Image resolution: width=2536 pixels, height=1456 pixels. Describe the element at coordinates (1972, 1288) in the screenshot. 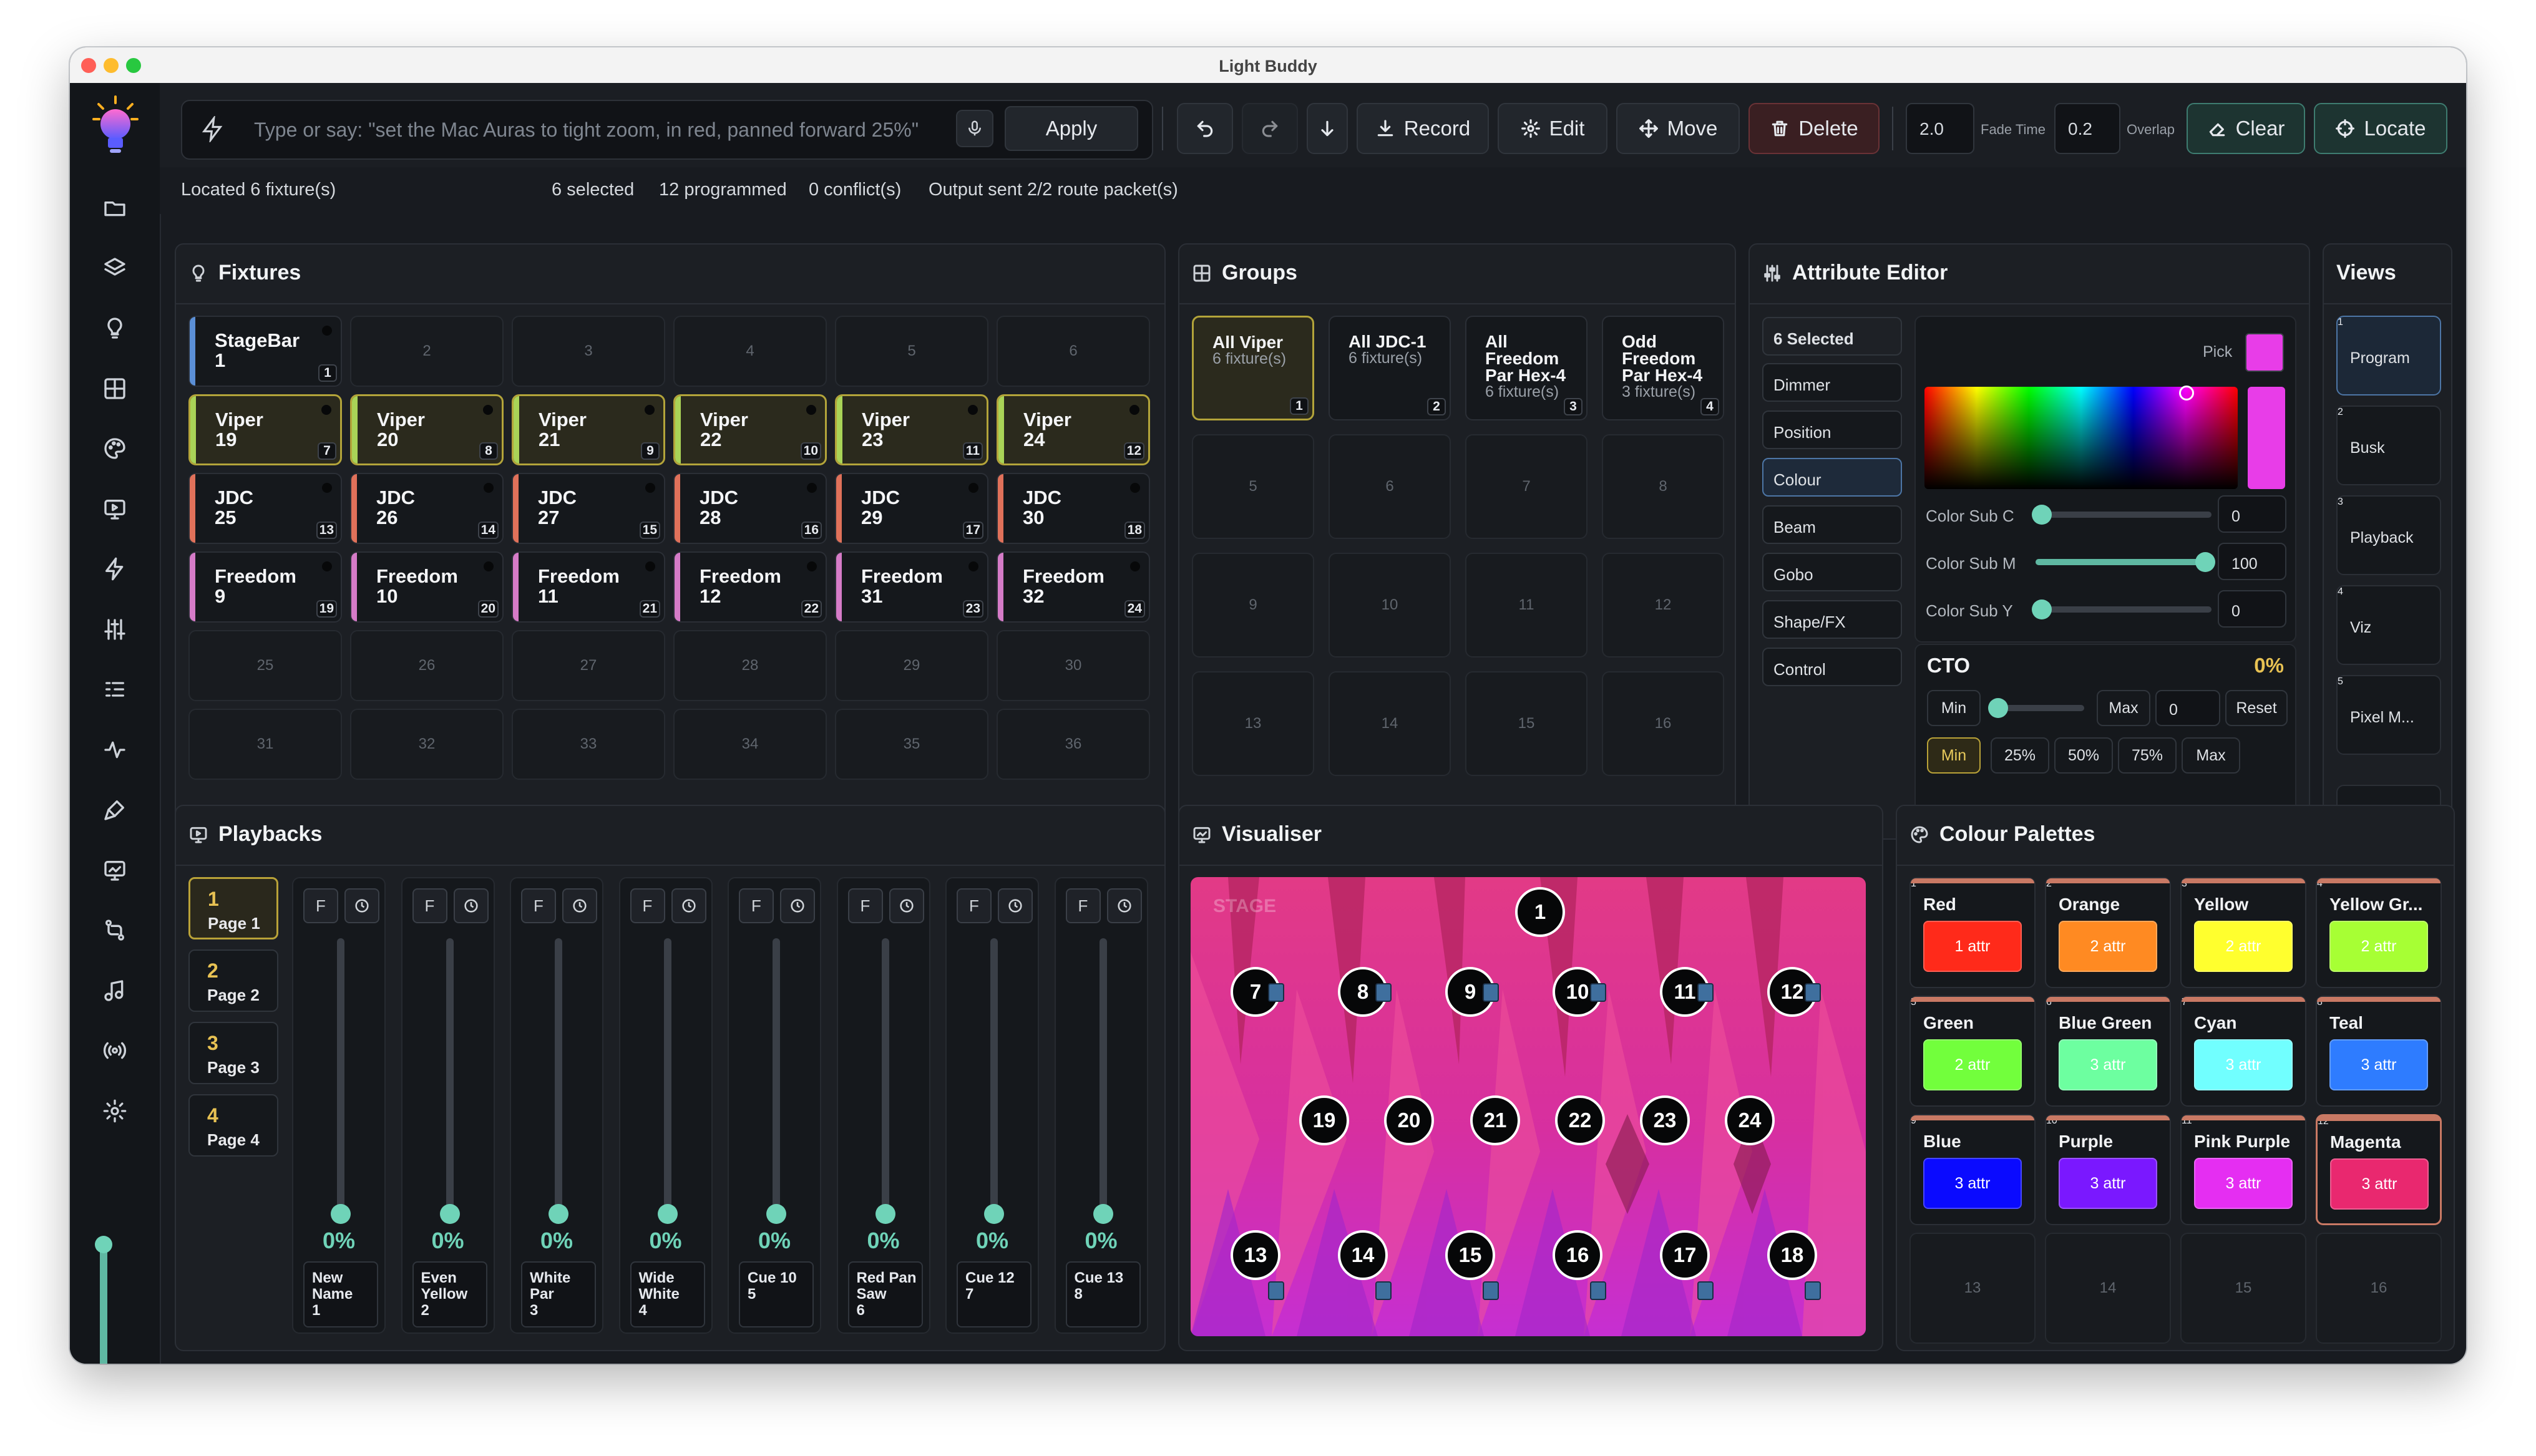

I see `palette-slot-empty: 13` at that location.